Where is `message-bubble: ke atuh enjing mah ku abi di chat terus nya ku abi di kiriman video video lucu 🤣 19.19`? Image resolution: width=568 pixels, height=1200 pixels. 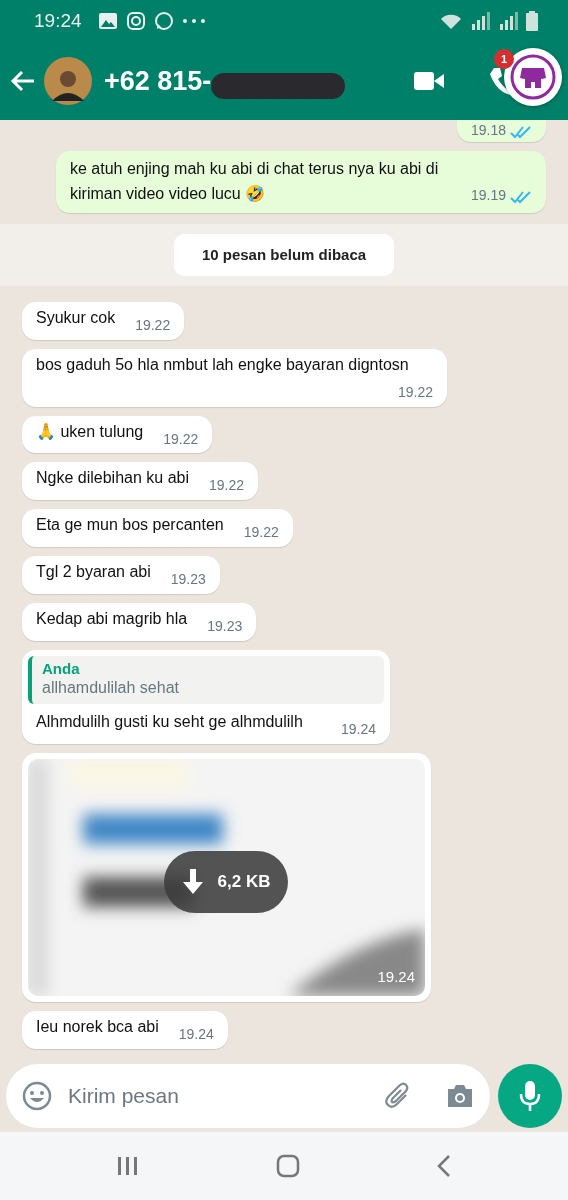
message-bubble: ke atuh enjing mah ku abi di chat terus nya ku abi di kiriman video video lucu 🤣 19.19 is located at coordinates (301, 182).